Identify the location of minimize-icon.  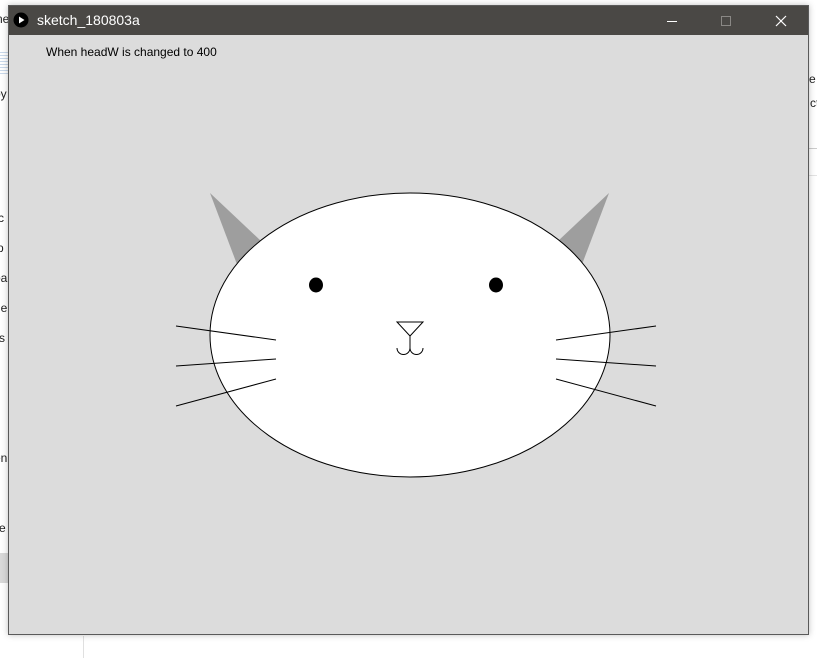
(672, 21).